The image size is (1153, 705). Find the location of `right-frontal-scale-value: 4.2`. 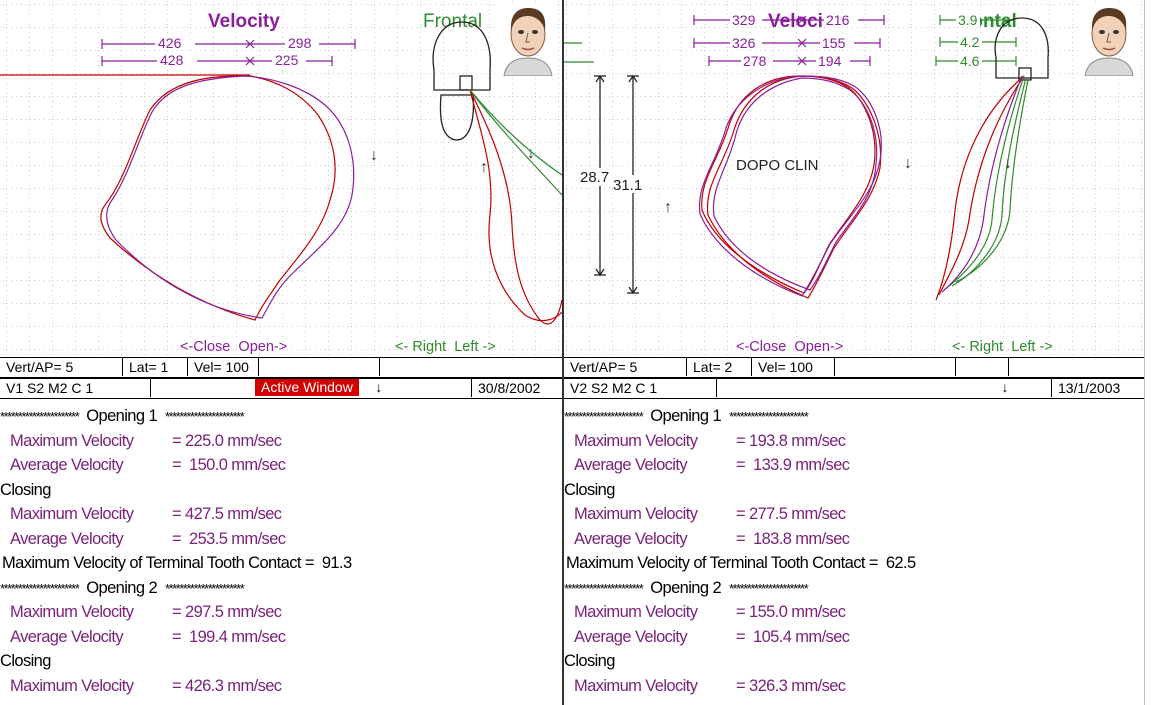

right-frontal-scale-value: 4.2 is located at coordinates (970, 42).